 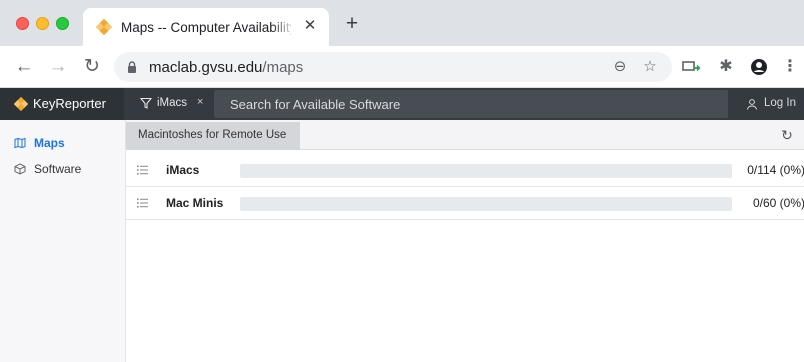 I want to click on sidebar-item-software: Software, so click(x=69, y=169).